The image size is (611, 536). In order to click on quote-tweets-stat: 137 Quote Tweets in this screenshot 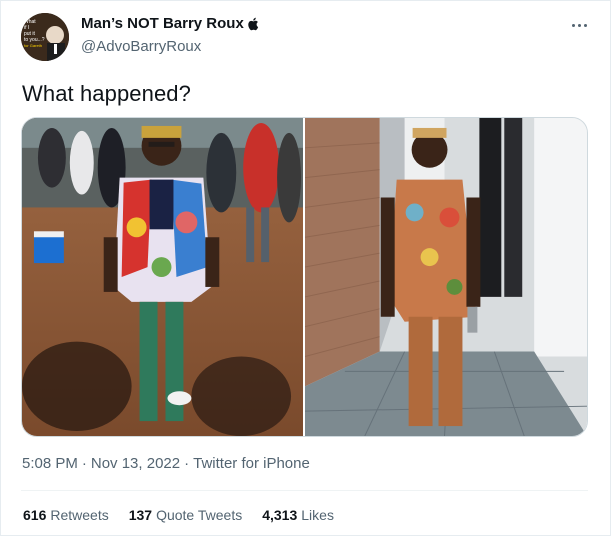, I will do `click(186, 515)`.